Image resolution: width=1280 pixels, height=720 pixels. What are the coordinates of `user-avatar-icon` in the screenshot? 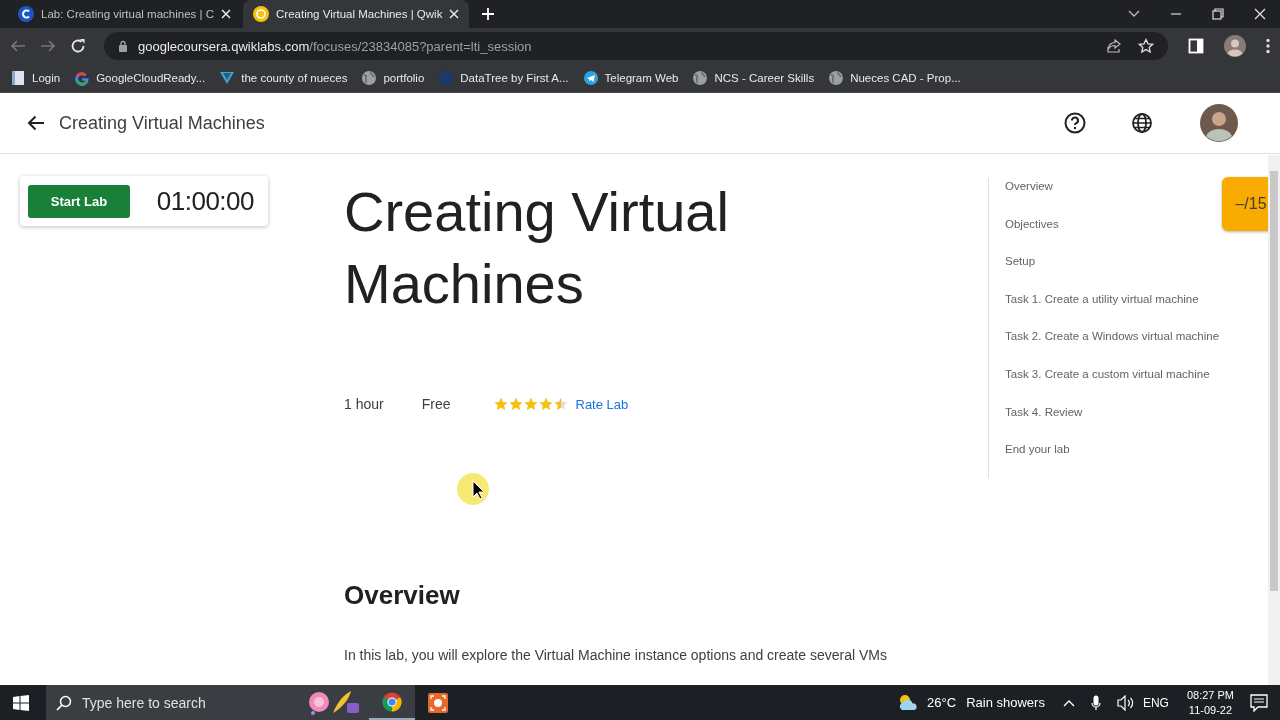 It's located at (1219, 123).